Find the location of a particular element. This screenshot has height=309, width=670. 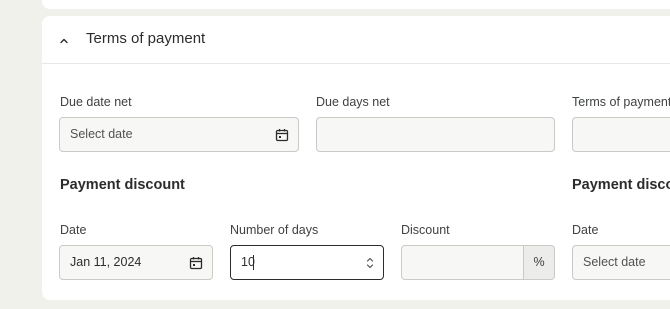

discount-date-field-2: Select date is located at coordinates (621, 262).